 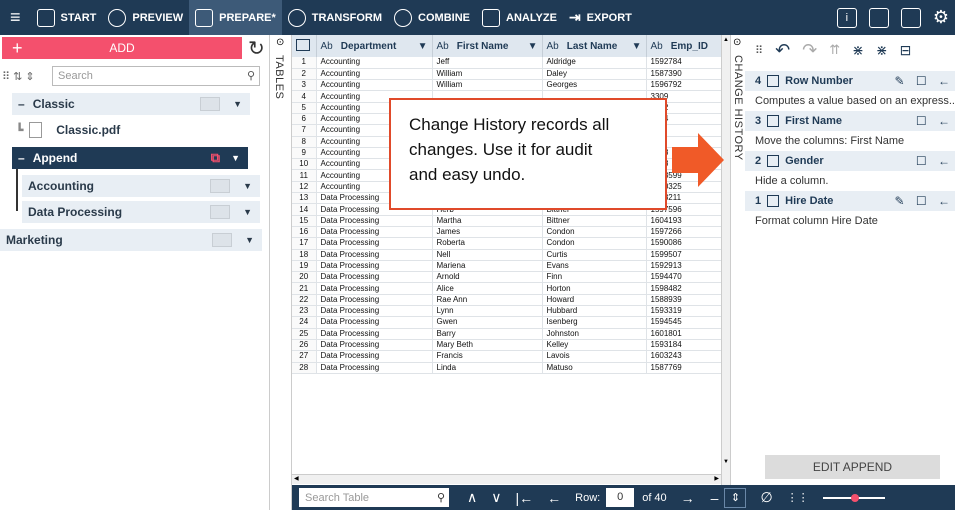 What do you see at coordinates (684, 46) in the screenshot?
I see `column-header-emp-id: Ab Emp_ID` at bounding box center [684, 46].